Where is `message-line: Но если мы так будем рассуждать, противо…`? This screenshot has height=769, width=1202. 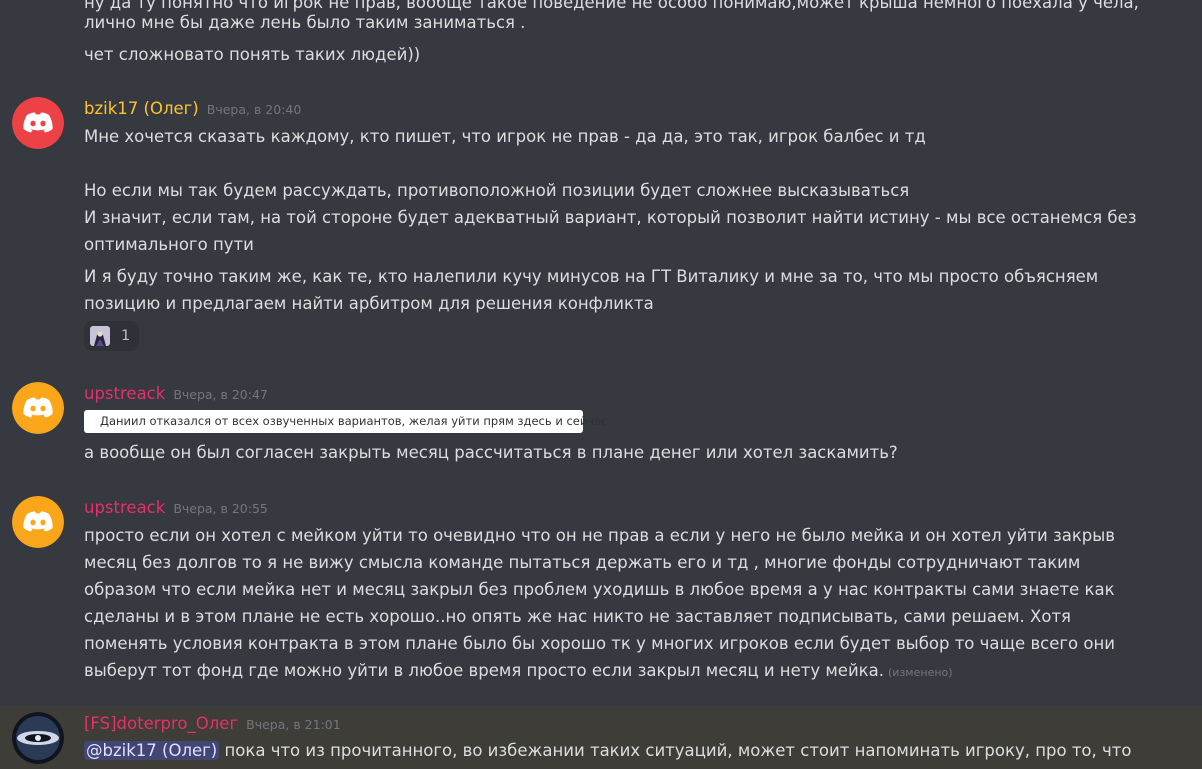
message-line: Но если мы так будем рассуждать, противо… is located at coordinates (497, 190).